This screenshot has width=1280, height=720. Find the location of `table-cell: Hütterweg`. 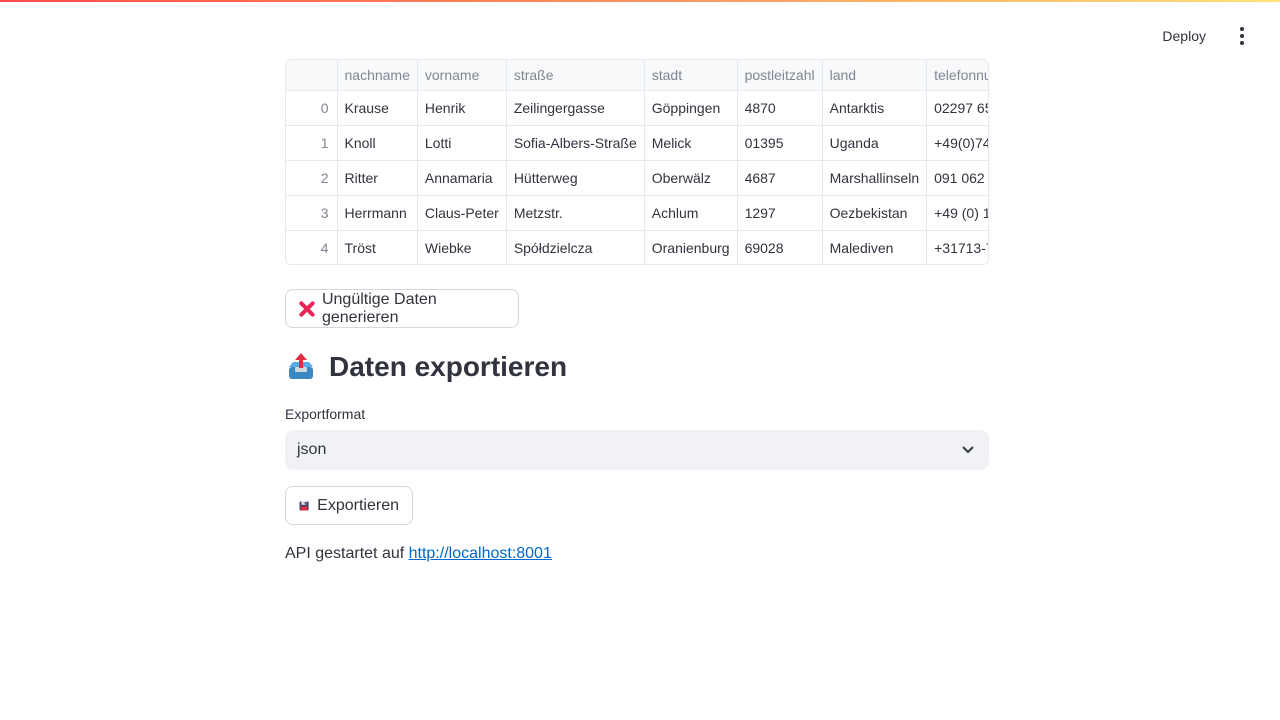

table-cell: Hütterweg is located at coordinates (575, 178).